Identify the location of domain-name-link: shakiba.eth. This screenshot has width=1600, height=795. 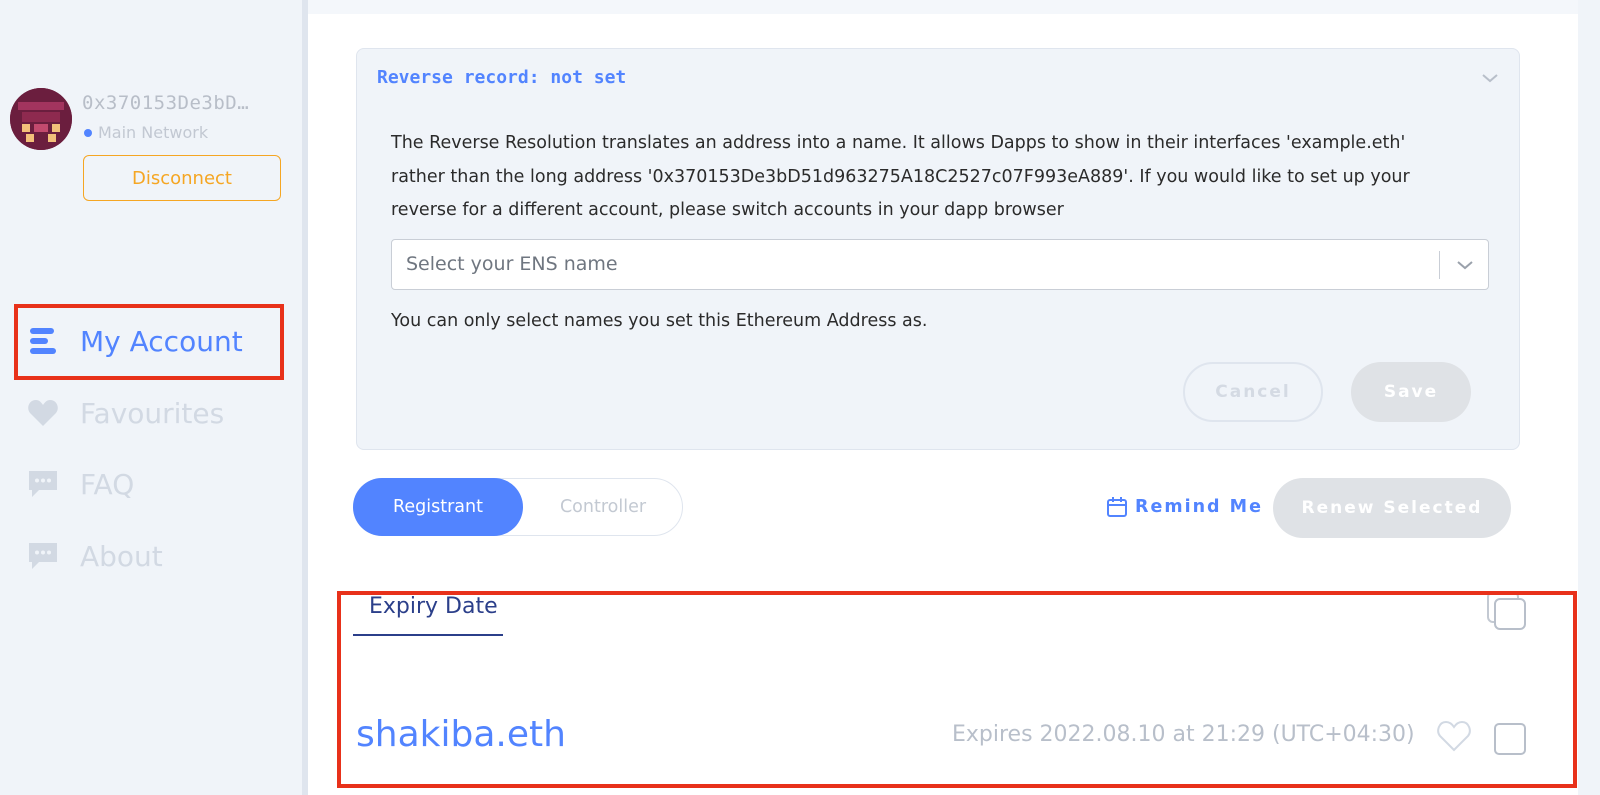
(461, 734).